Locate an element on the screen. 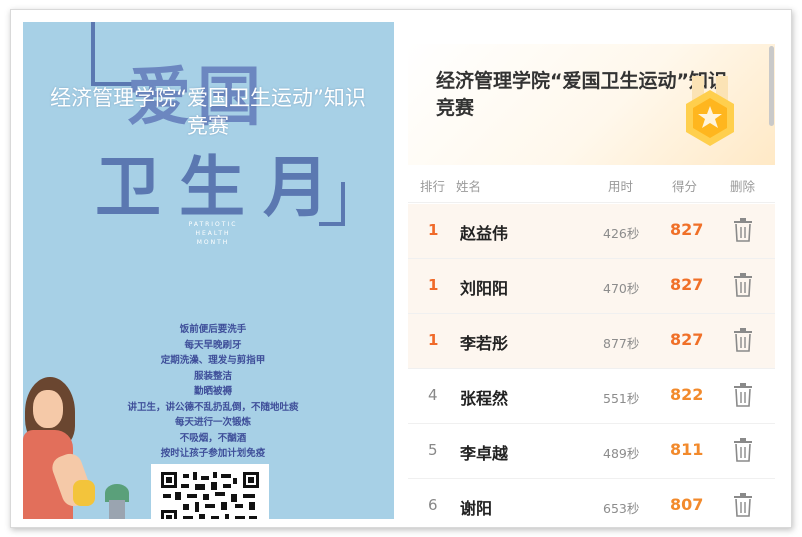 The height and width of the screenshot is (537, 802). poster-big-title-2: 卫生月 is located at coordinates (221, 187).